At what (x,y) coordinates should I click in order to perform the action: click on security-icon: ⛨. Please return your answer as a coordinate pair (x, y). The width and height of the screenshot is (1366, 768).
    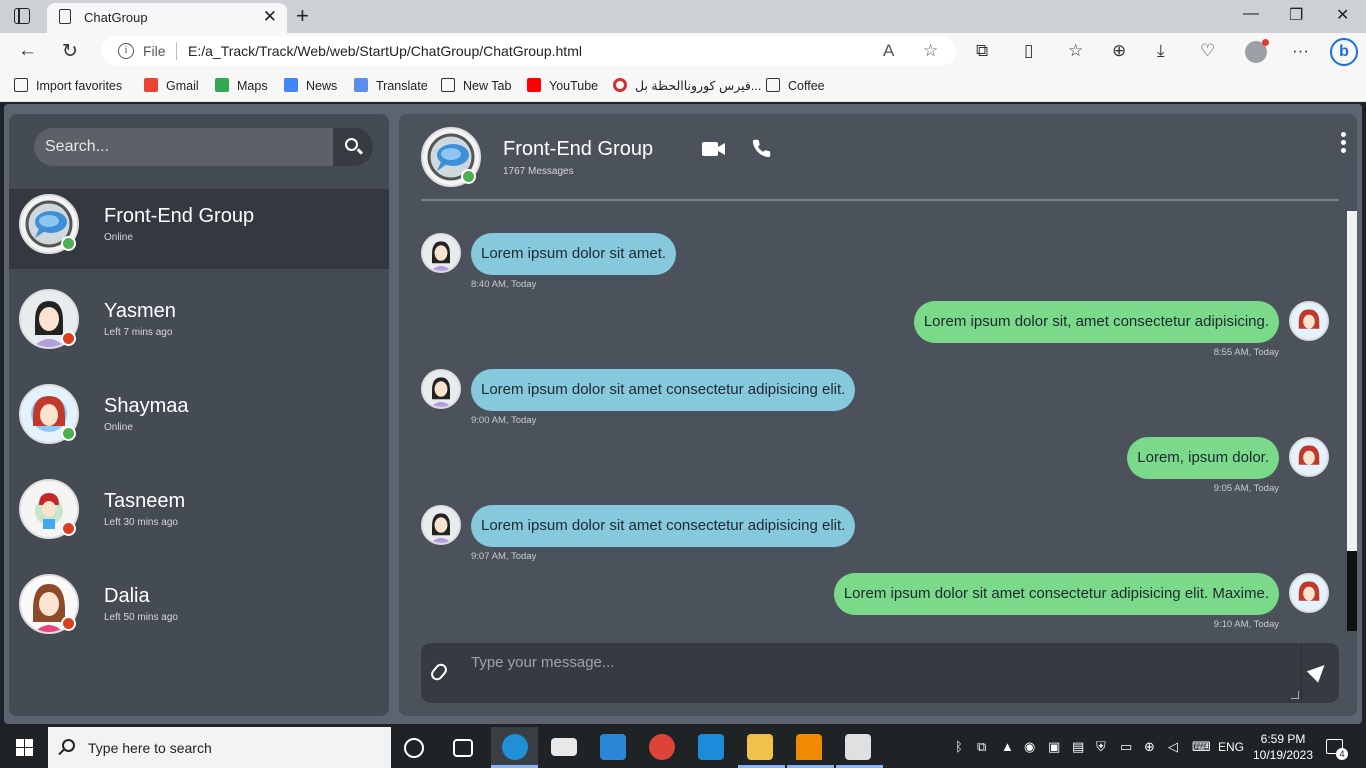
    Looking at the image, I should click on (1101, 747).